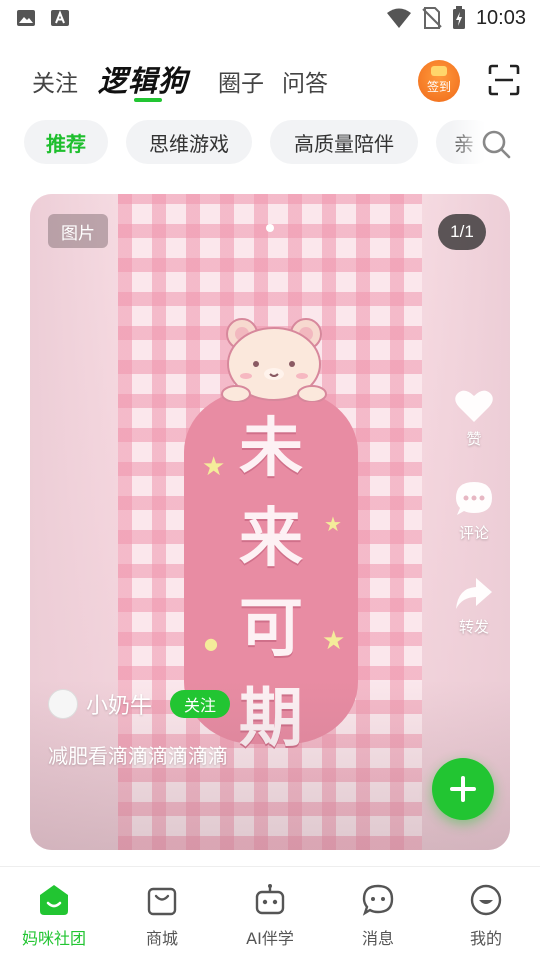 The image size is (540, 960). Describe the element at coordinates (485, 938) in the screenshot. I see `nav-label: 我的` at that location.